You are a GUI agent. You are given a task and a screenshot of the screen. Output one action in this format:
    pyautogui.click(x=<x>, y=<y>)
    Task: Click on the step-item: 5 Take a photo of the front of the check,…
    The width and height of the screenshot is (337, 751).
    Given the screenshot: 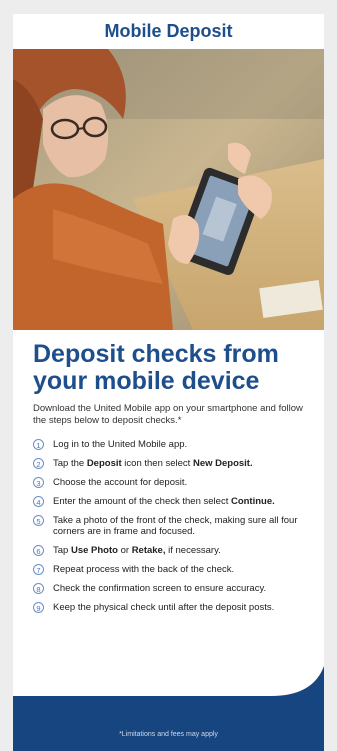 What is the action you would take?
    pyautogui.click(x=173, y=526)
    